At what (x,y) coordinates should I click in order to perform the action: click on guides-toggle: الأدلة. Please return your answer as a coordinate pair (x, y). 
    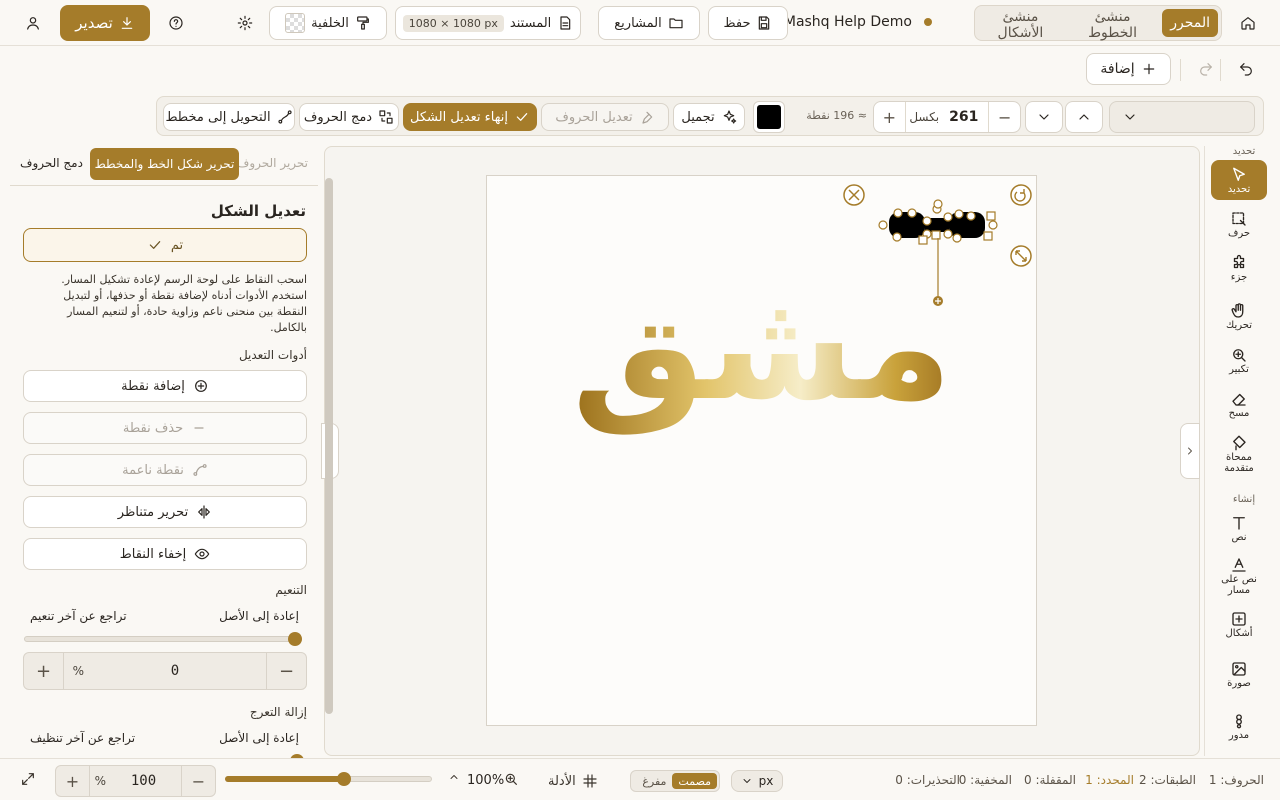
    Looking at the image, I should click on (573, 781).